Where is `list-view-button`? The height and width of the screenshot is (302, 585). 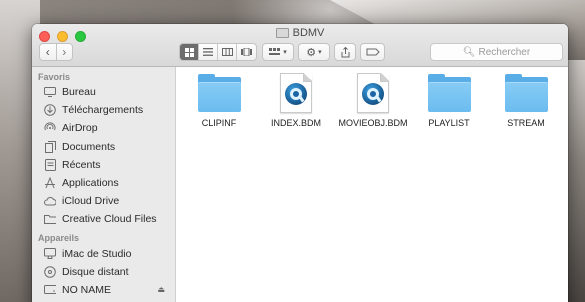
list-view-button is located at coordinates (208, 52).